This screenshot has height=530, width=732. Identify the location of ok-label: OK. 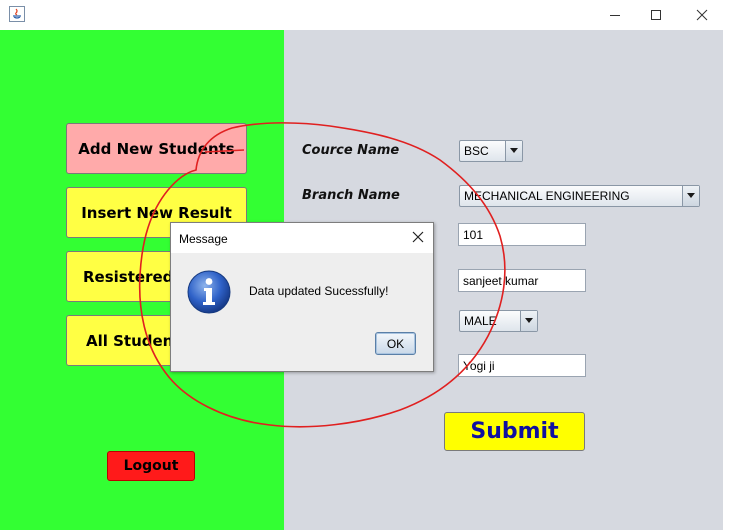
(395, 343).